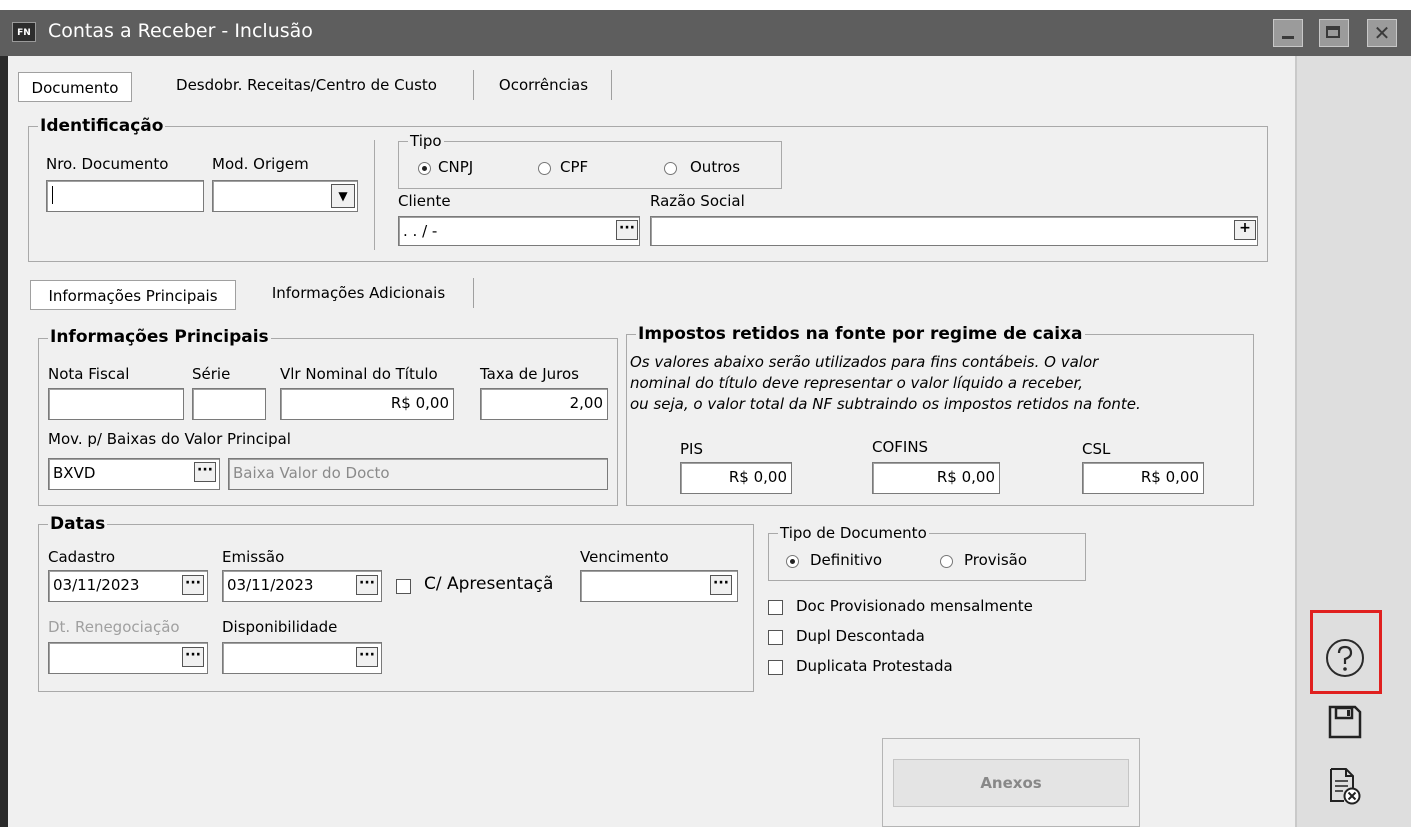 The image size is (1411, 827). Describe the element at coordinates (359, 293) in the screenshot. I see `tab-informacoes-adicionais: Informações Adicionais` at that location.